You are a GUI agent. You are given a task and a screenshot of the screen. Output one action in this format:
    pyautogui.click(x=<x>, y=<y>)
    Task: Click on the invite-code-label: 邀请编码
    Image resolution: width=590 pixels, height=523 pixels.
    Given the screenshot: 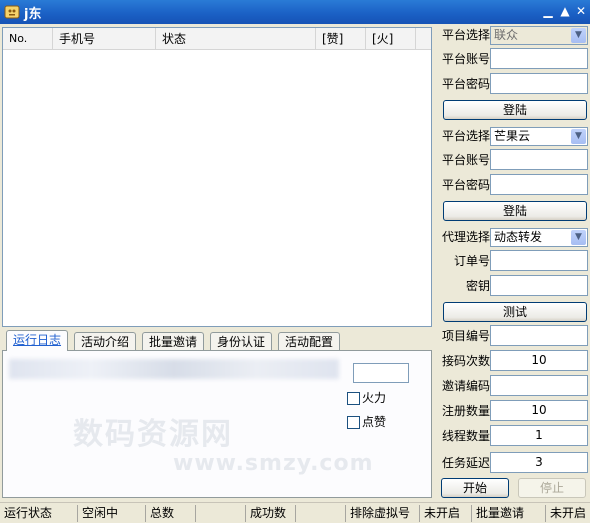 What is the action you would take?
    pyautogui.click(x=465, y=386)
    